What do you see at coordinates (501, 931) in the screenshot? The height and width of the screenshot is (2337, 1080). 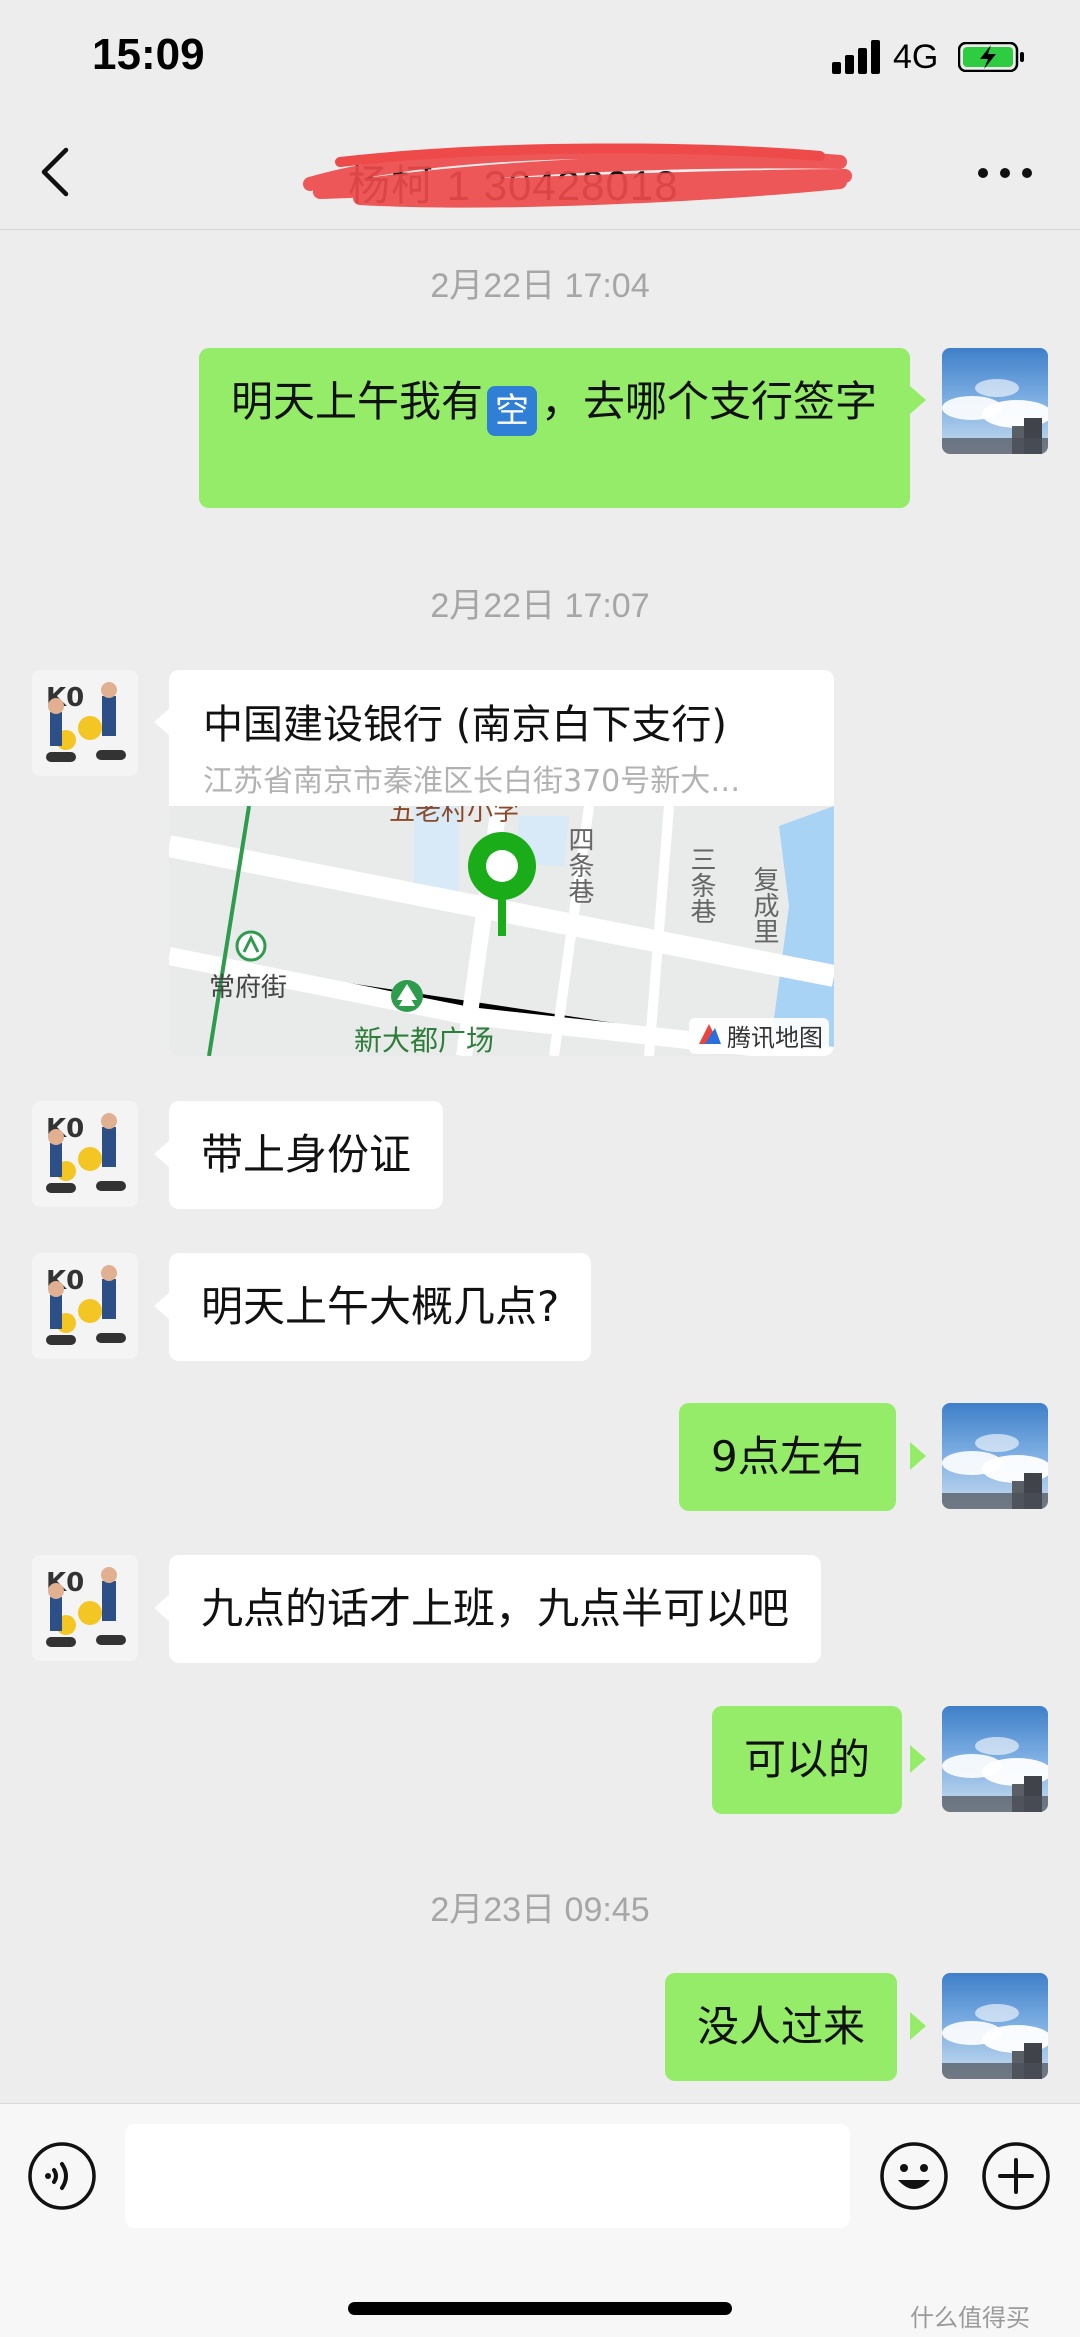 I see `location-map: 五老村小学 四条巷 三条巷 复成里 常府街 新大都广场 腾讯地图` at bounding box center [501, 931].